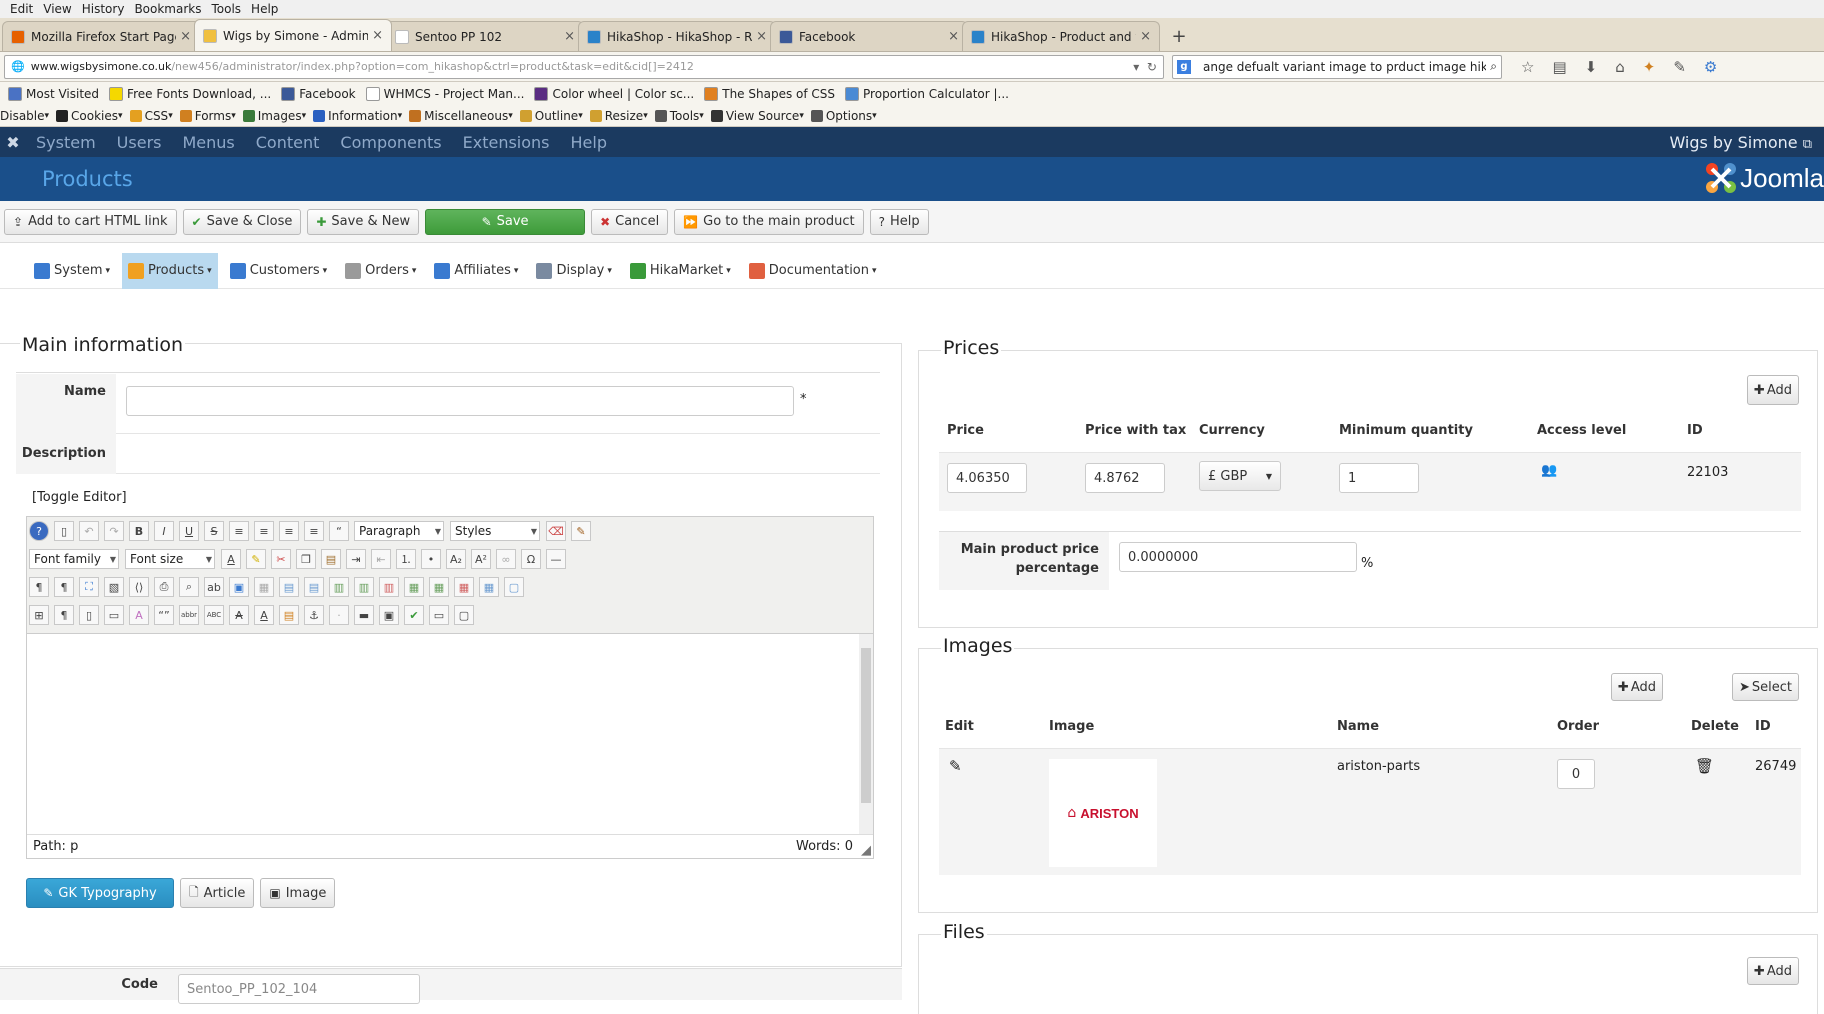  I want to click on edit-pencil-icon: ✎, so click(955, 766).